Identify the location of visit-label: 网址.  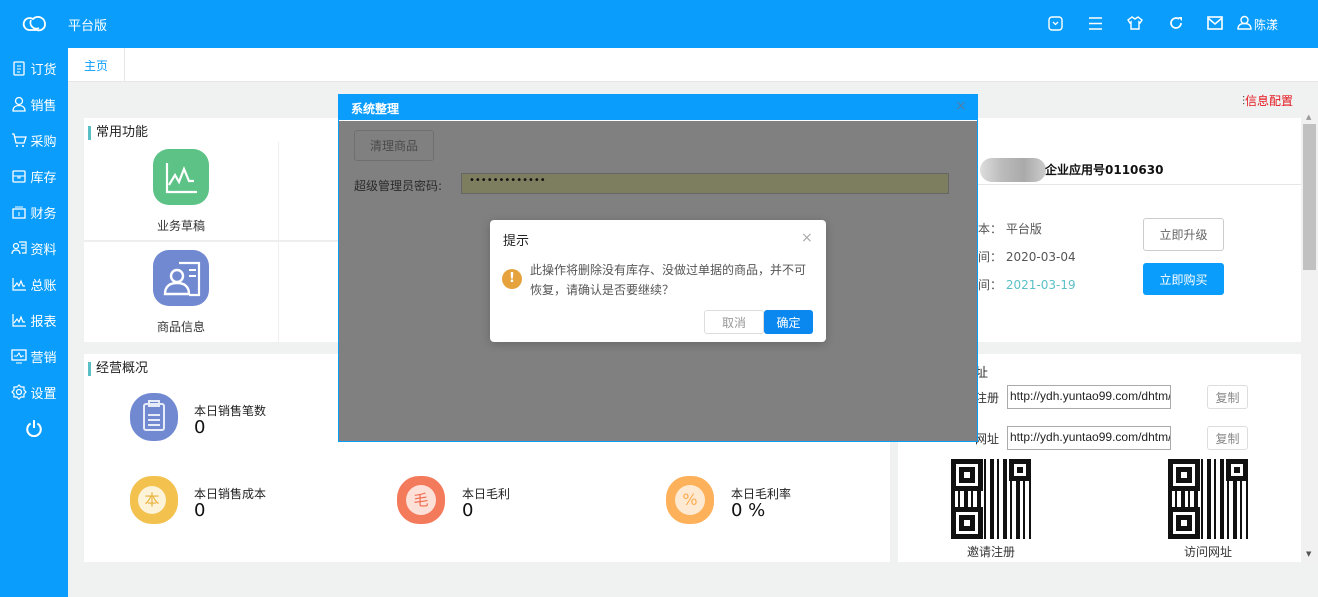
(987, 439).